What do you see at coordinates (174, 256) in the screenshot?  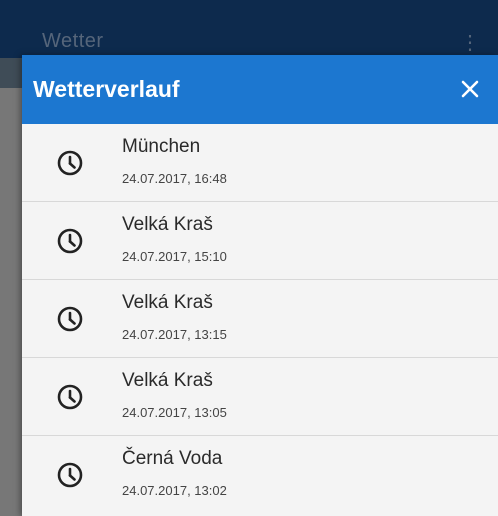 I see `history-item-datetime: 24.07.2017, 15:10` at bounding box center [174, 256].